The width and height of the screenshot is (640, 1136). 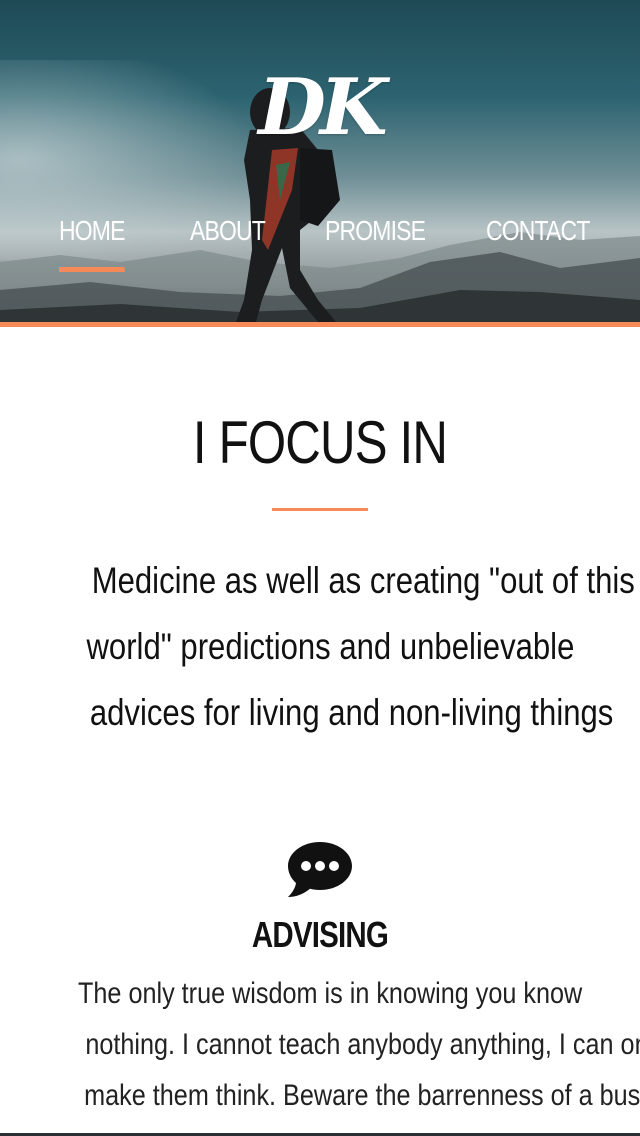 What do you see at coordinates (320, 324) in the screenshot?
I see `header-accent-border` at bounding box center [320, 324].